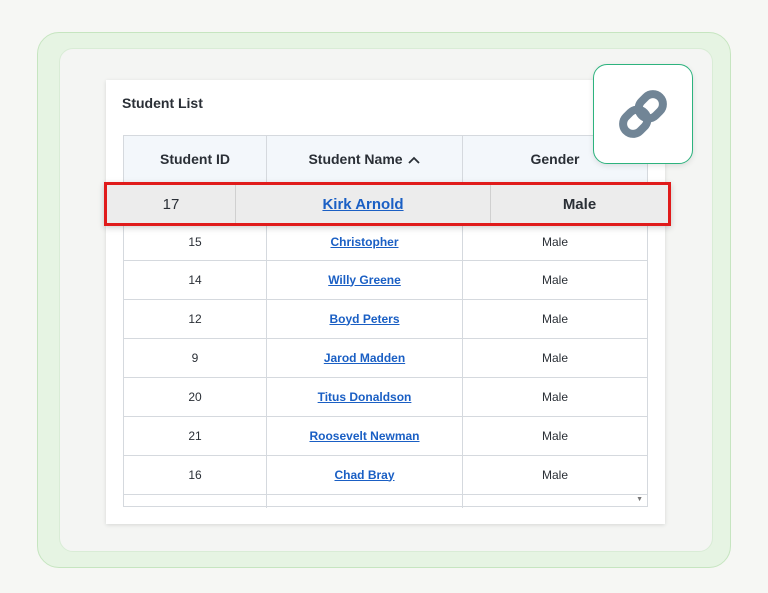 Image resolution: width=768 pixels, height=593 pixels. I want to click on column-header-label: Gender, so click(555, 159).